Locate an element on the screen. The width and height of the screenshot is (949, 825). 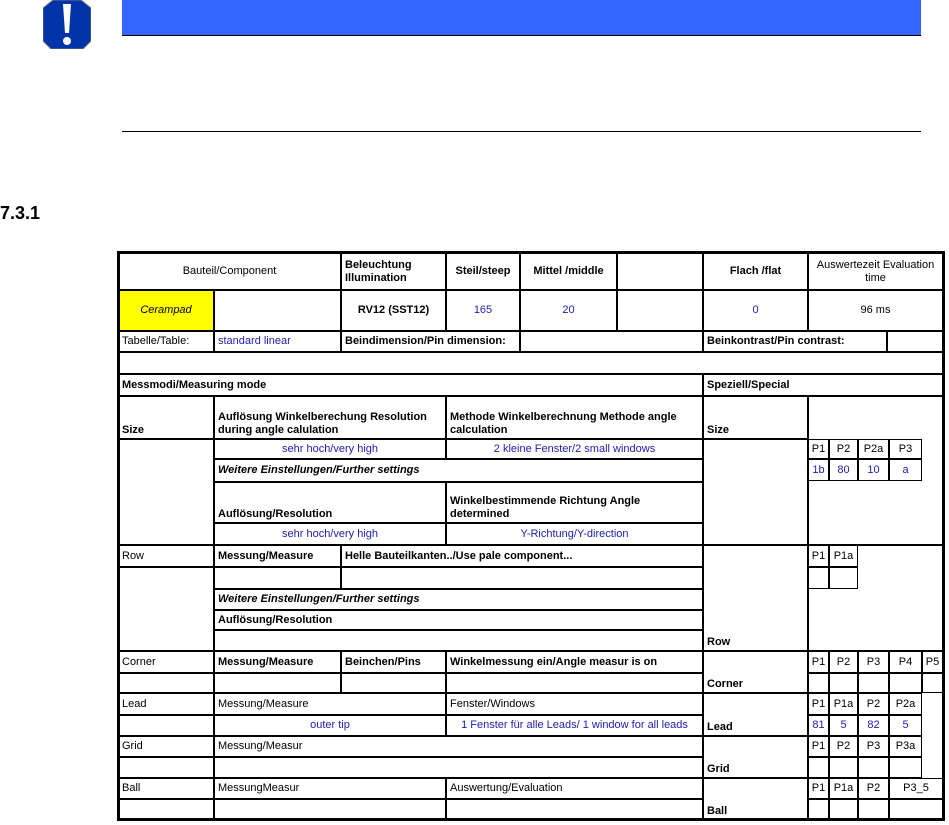
row-param-header: P1a is located at coordinates (843, 556).